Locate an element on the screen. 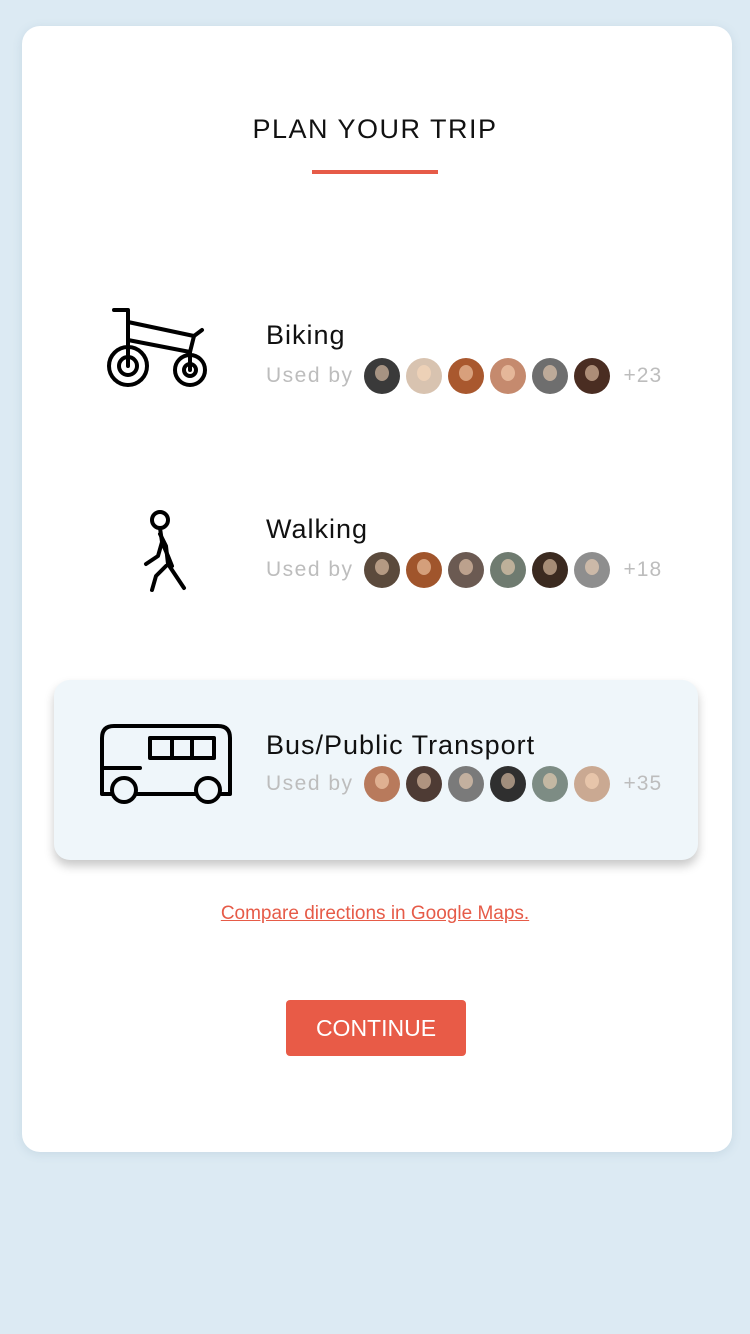 The height and width of the screenshot is (1334, 750). option-bus: Bus/Public Transport Used by +35 is located at coordinates (376, 770).